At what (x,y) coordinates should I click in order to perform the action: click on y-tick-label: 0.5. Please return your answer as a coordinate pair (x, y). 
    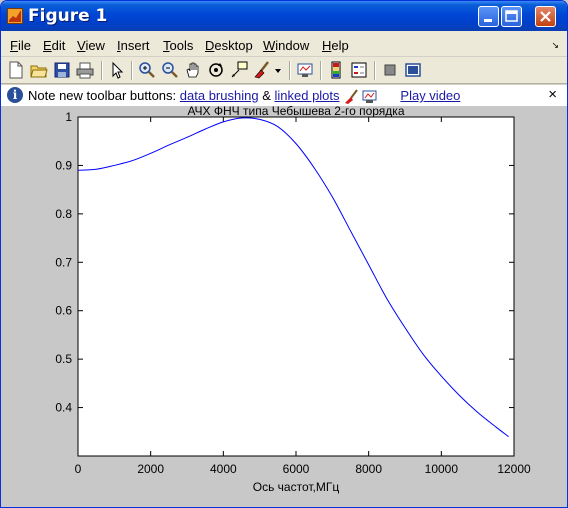
    Looking at the image, I should click on (63, 359).